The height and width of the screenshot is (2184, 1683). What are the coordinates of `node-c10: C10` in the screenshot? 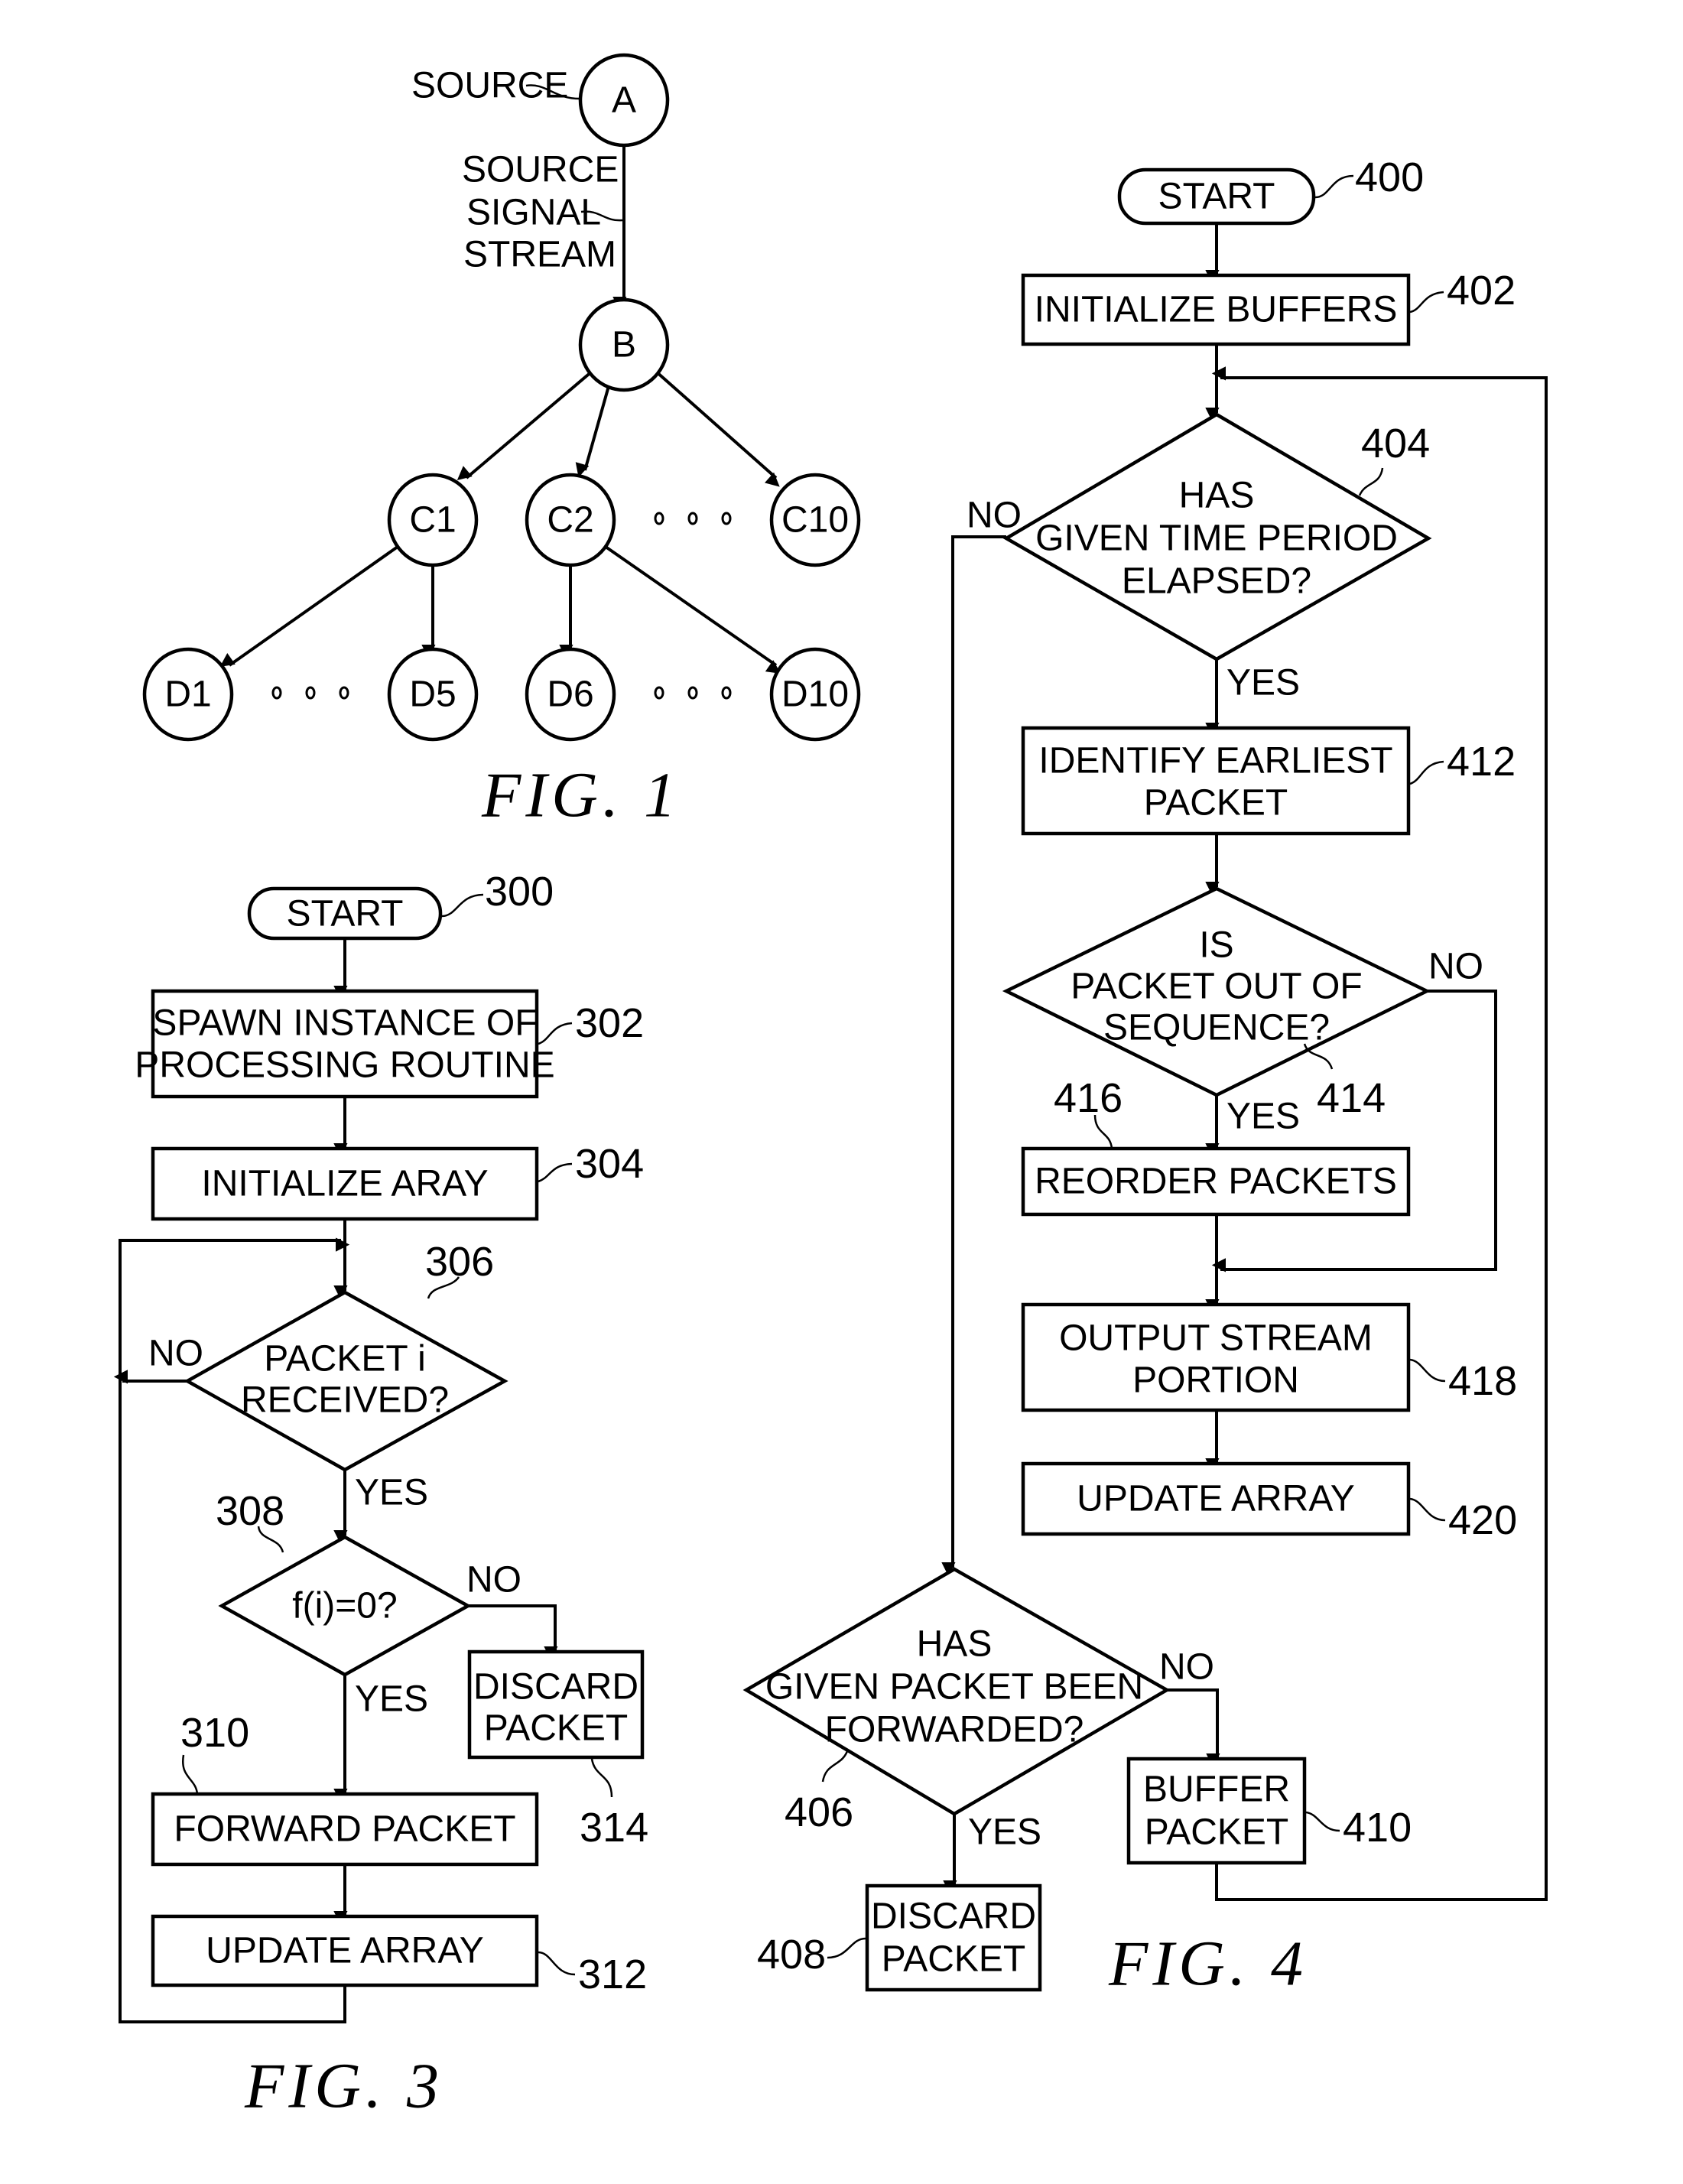 It's located at (815, 520).